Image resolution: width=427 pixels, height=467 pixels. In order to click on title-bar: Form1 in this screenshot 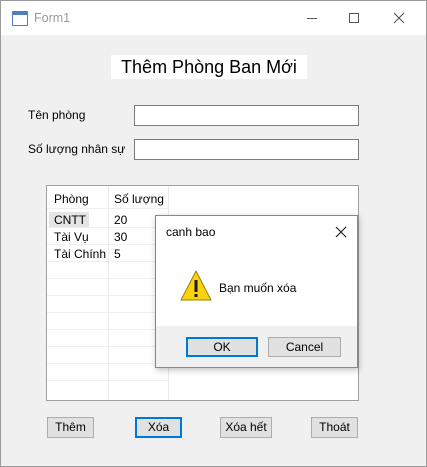, I will do `click(213, 18)`.